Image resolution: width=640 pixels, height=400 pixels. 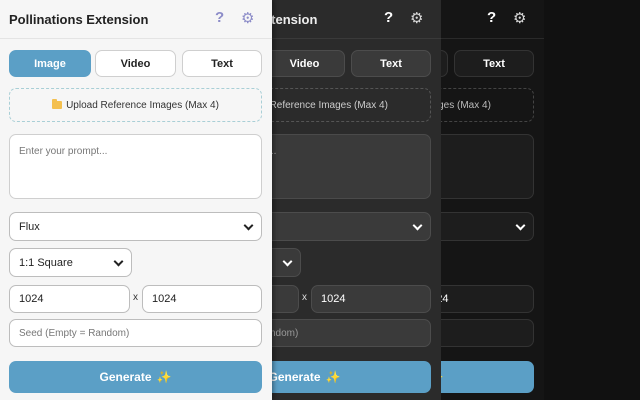 What do you see at coordinates (50, 63) in the screenshot?
I see `tab-image: Image` at bounding box center [50, 63].